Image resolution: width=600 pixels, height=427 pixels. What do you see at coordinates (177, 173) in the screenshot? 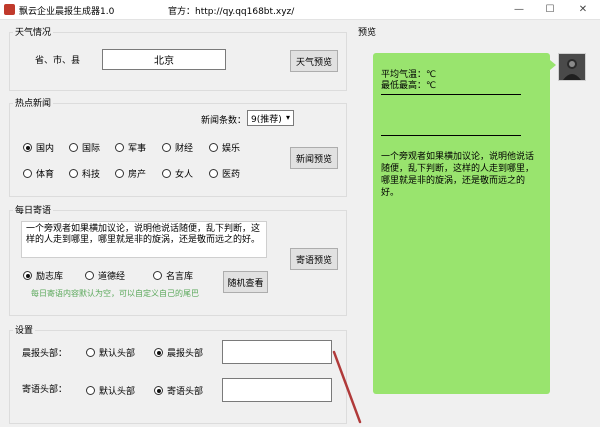
I see `category-radio: 女人` at bounding box center [177, 173].